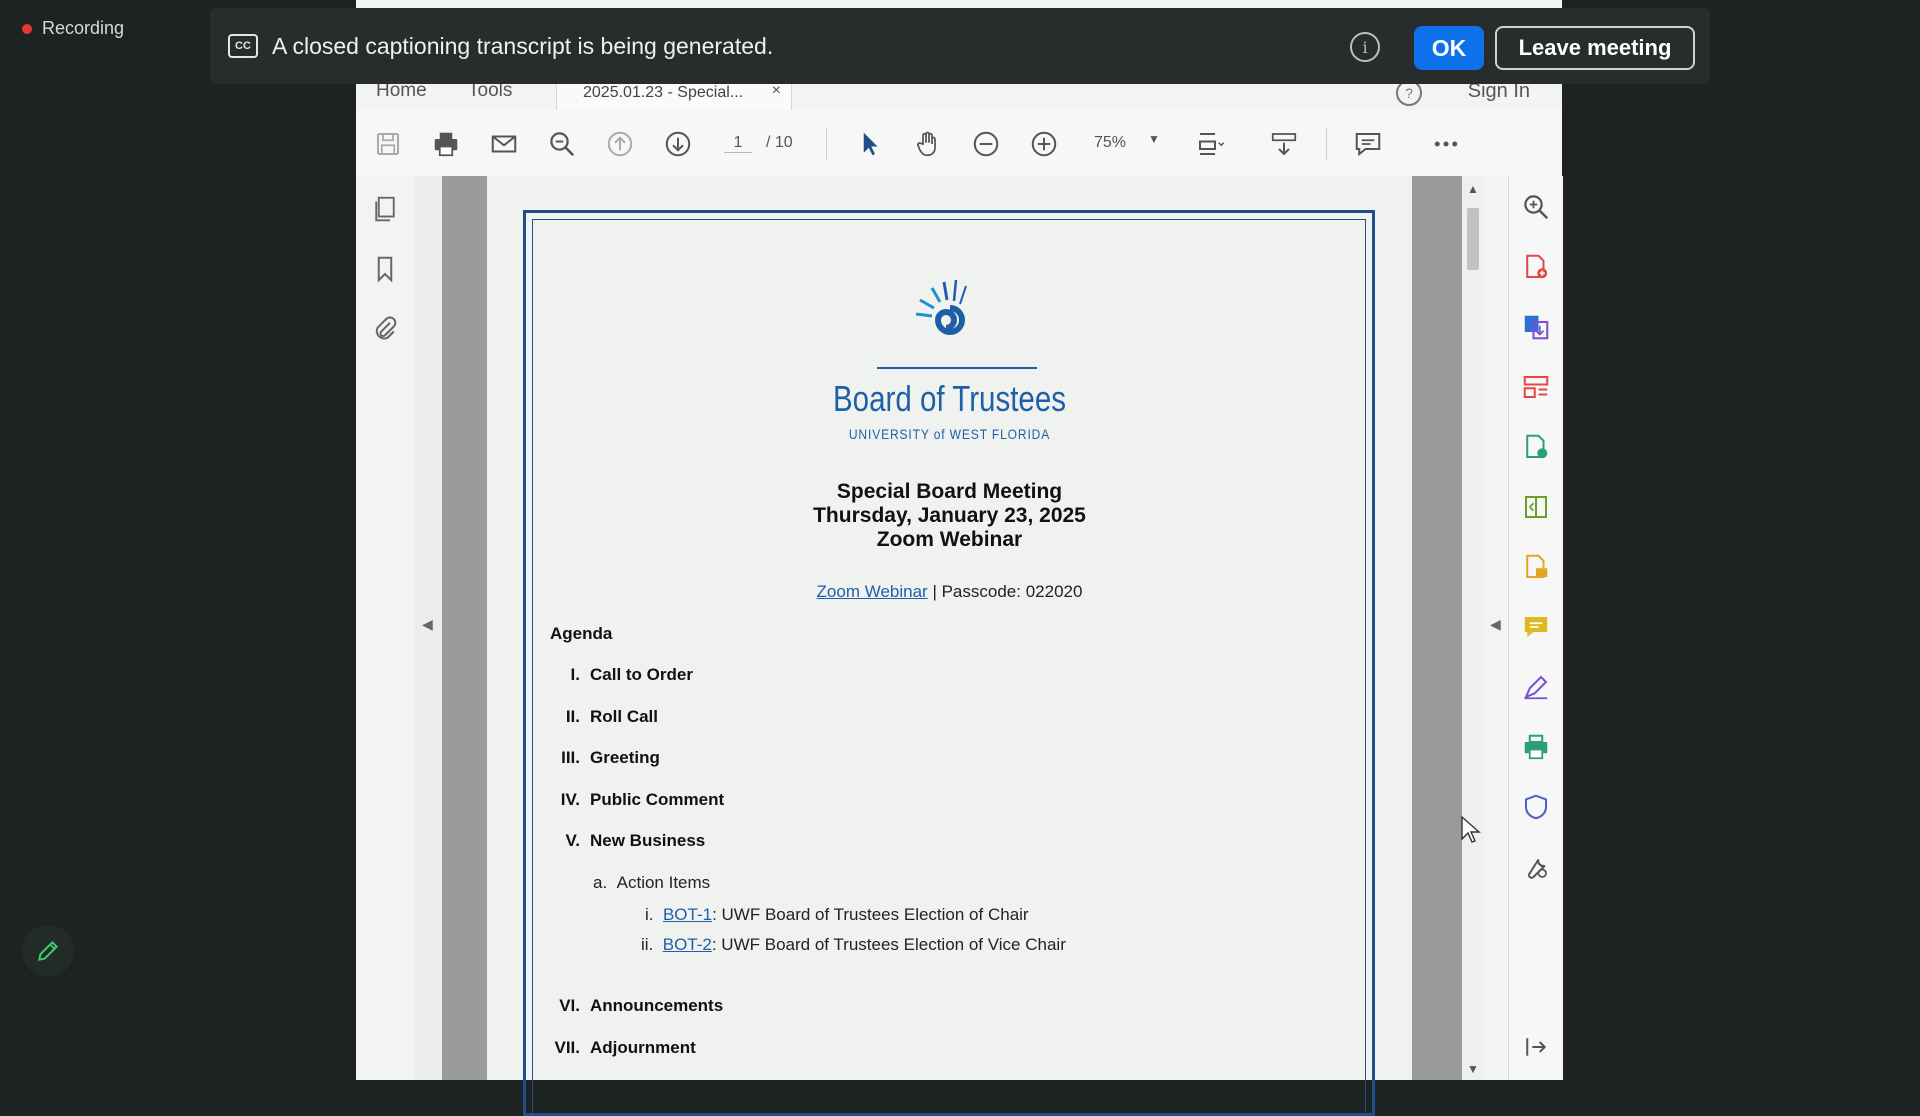 The width and height of the screenshot is (1920, 1116). Describe the element at coordinates (83, 28) in the screenshot. I see `recording-label: Recording` at that location.